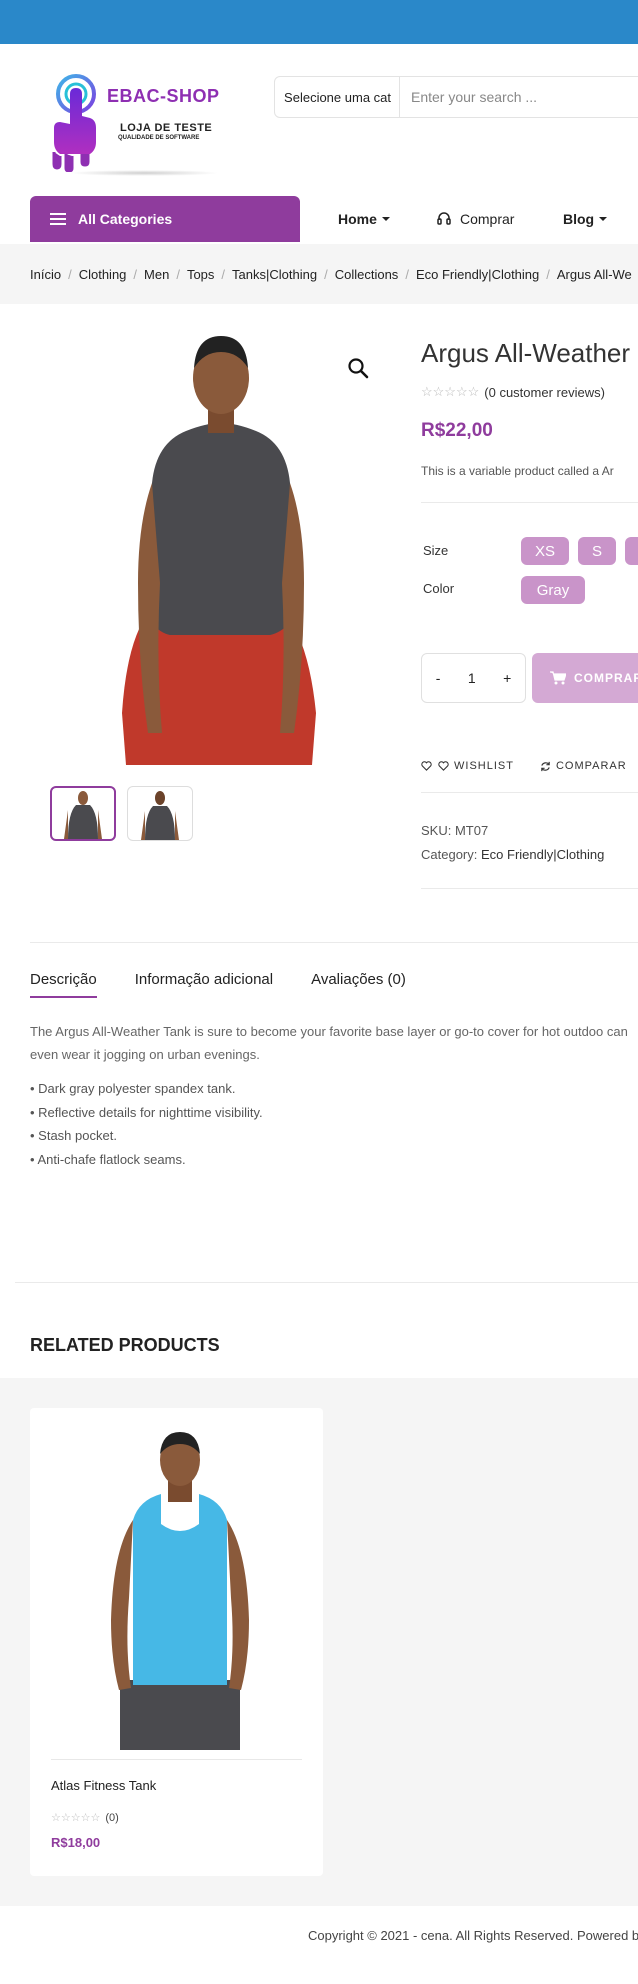 Image resolution: width=638 pixels, height=1984 pixels. Describe the element at coordinates (358, 368) in the screenshot. I see `zoom-icon` at that location.